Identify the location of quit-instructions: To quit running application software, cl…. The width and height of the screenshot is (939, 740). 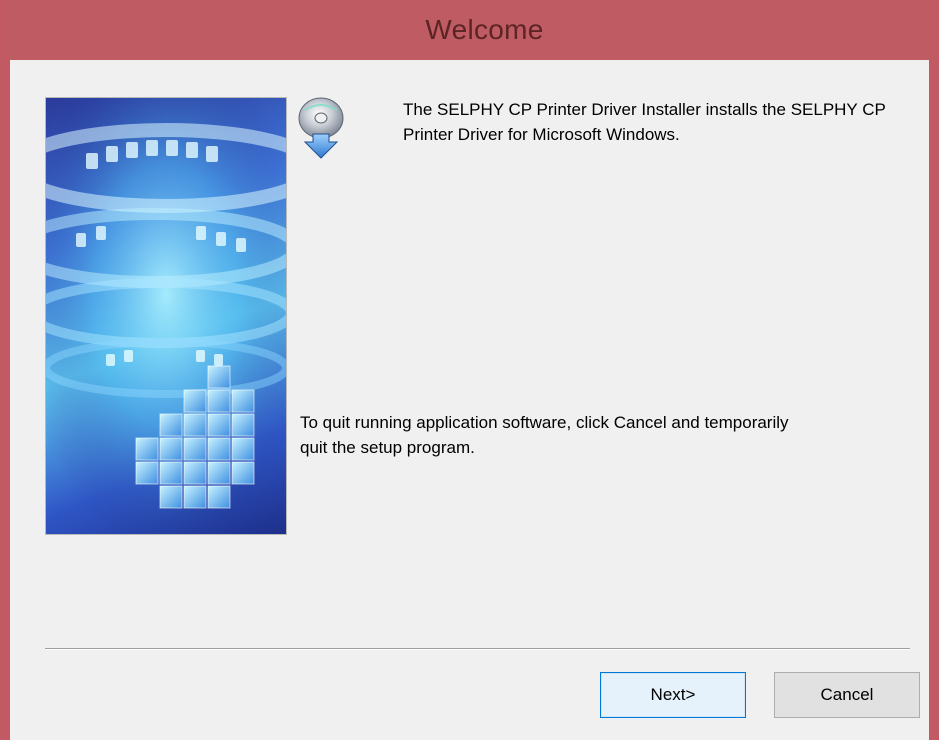
(544, 435).